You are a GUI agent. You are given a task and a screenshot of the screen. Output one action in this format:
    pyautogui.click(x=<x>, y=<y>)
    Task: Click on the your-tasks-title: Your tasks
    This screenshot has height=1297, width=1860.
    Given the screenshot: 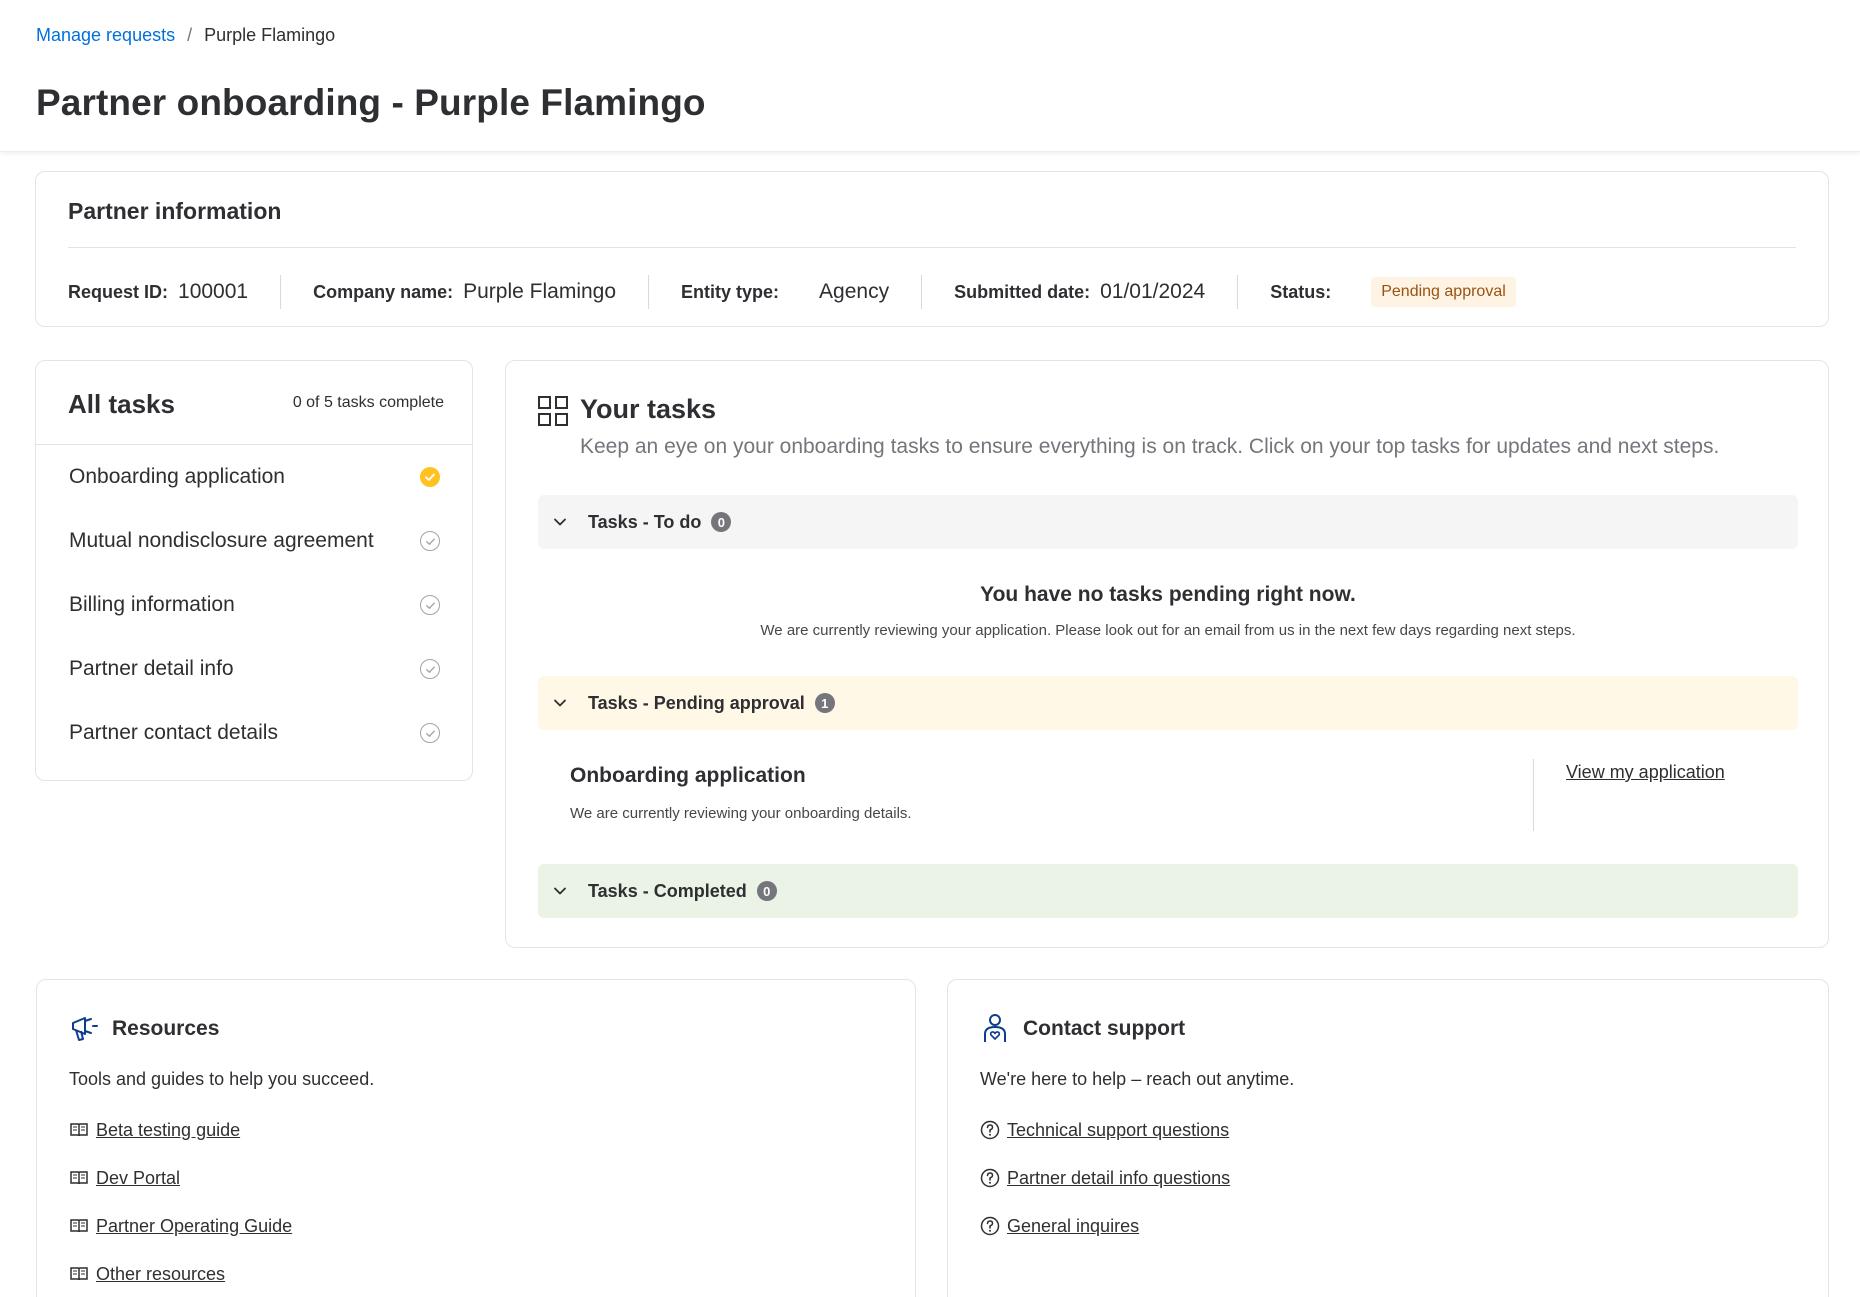 What is the action you would take?
    pyautogui.click(x=648, y=409)
    